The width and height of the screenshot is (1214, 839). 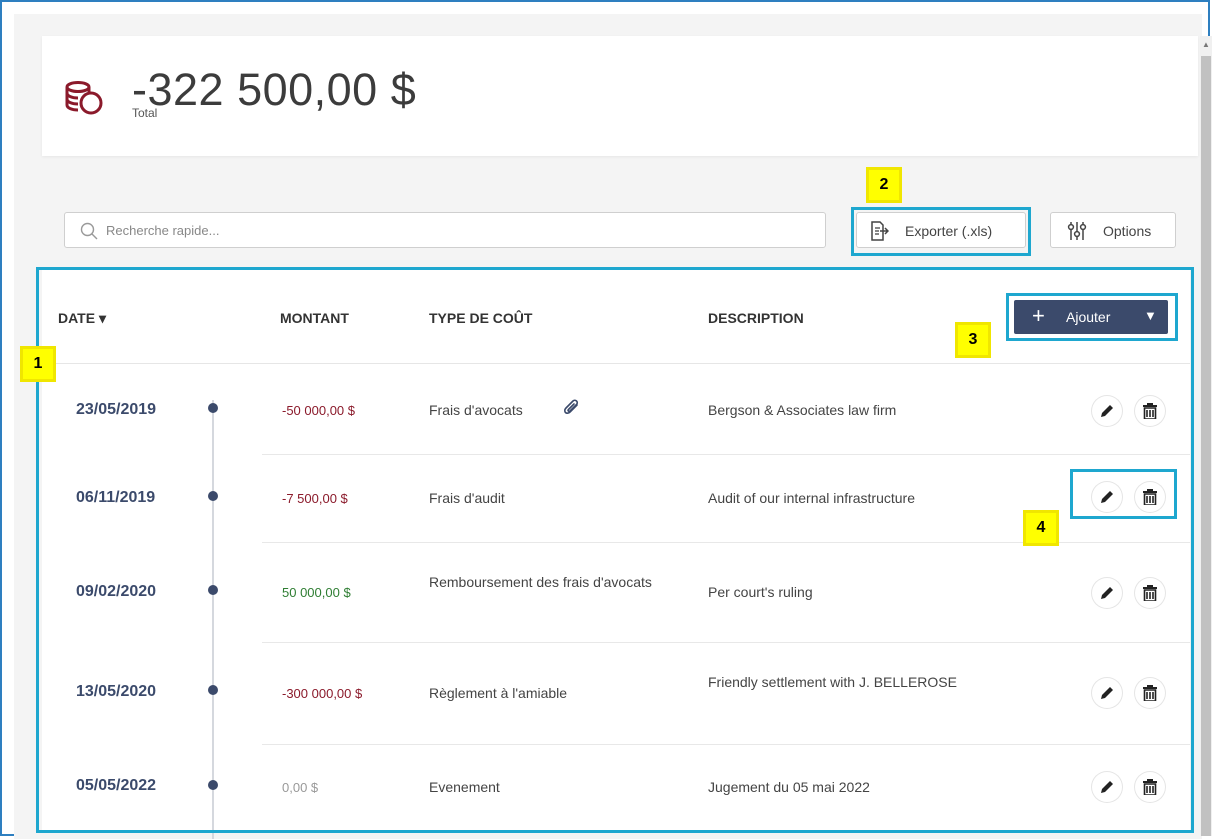 What do you see at coordinates (316, 592) in the screenshot?
I see `row-amount: 50 000,00 $` at bounding box center [316, 592].